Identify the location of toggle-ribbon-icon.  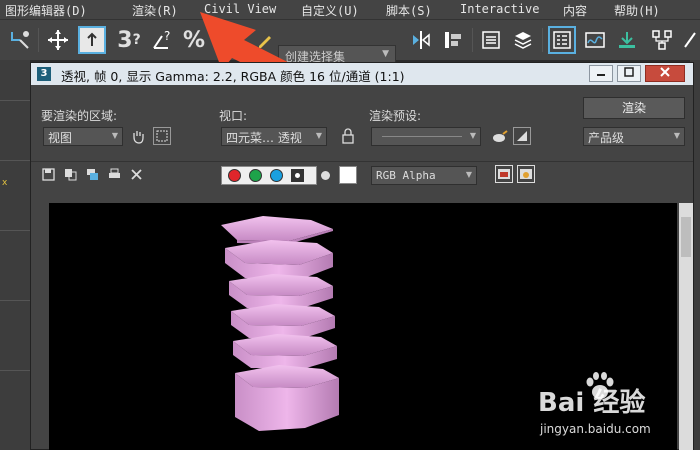
(562, 40).